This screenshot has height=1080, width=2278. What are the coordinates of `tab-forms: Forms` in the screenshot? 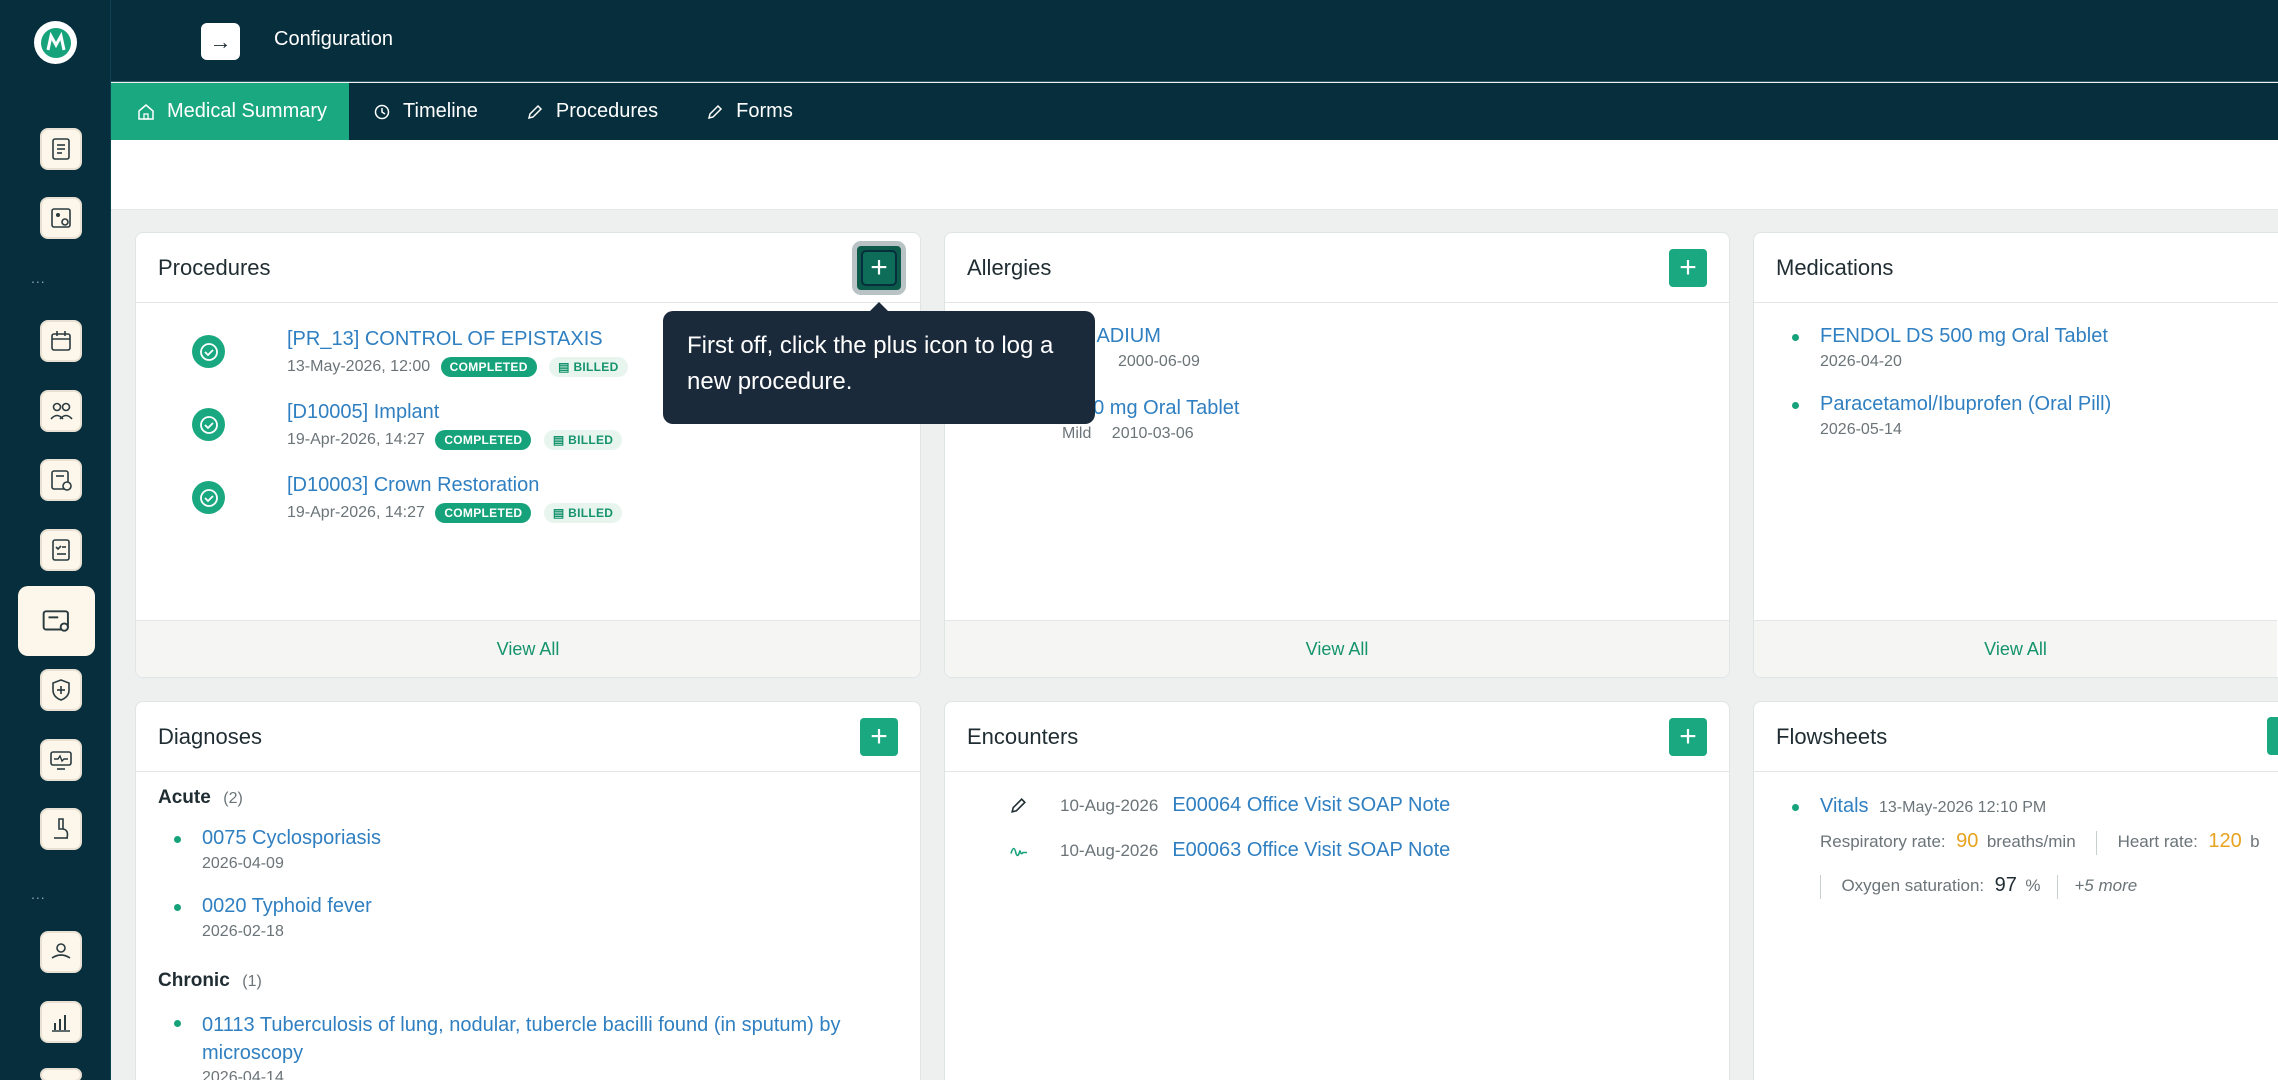 It's located at (749, 111).